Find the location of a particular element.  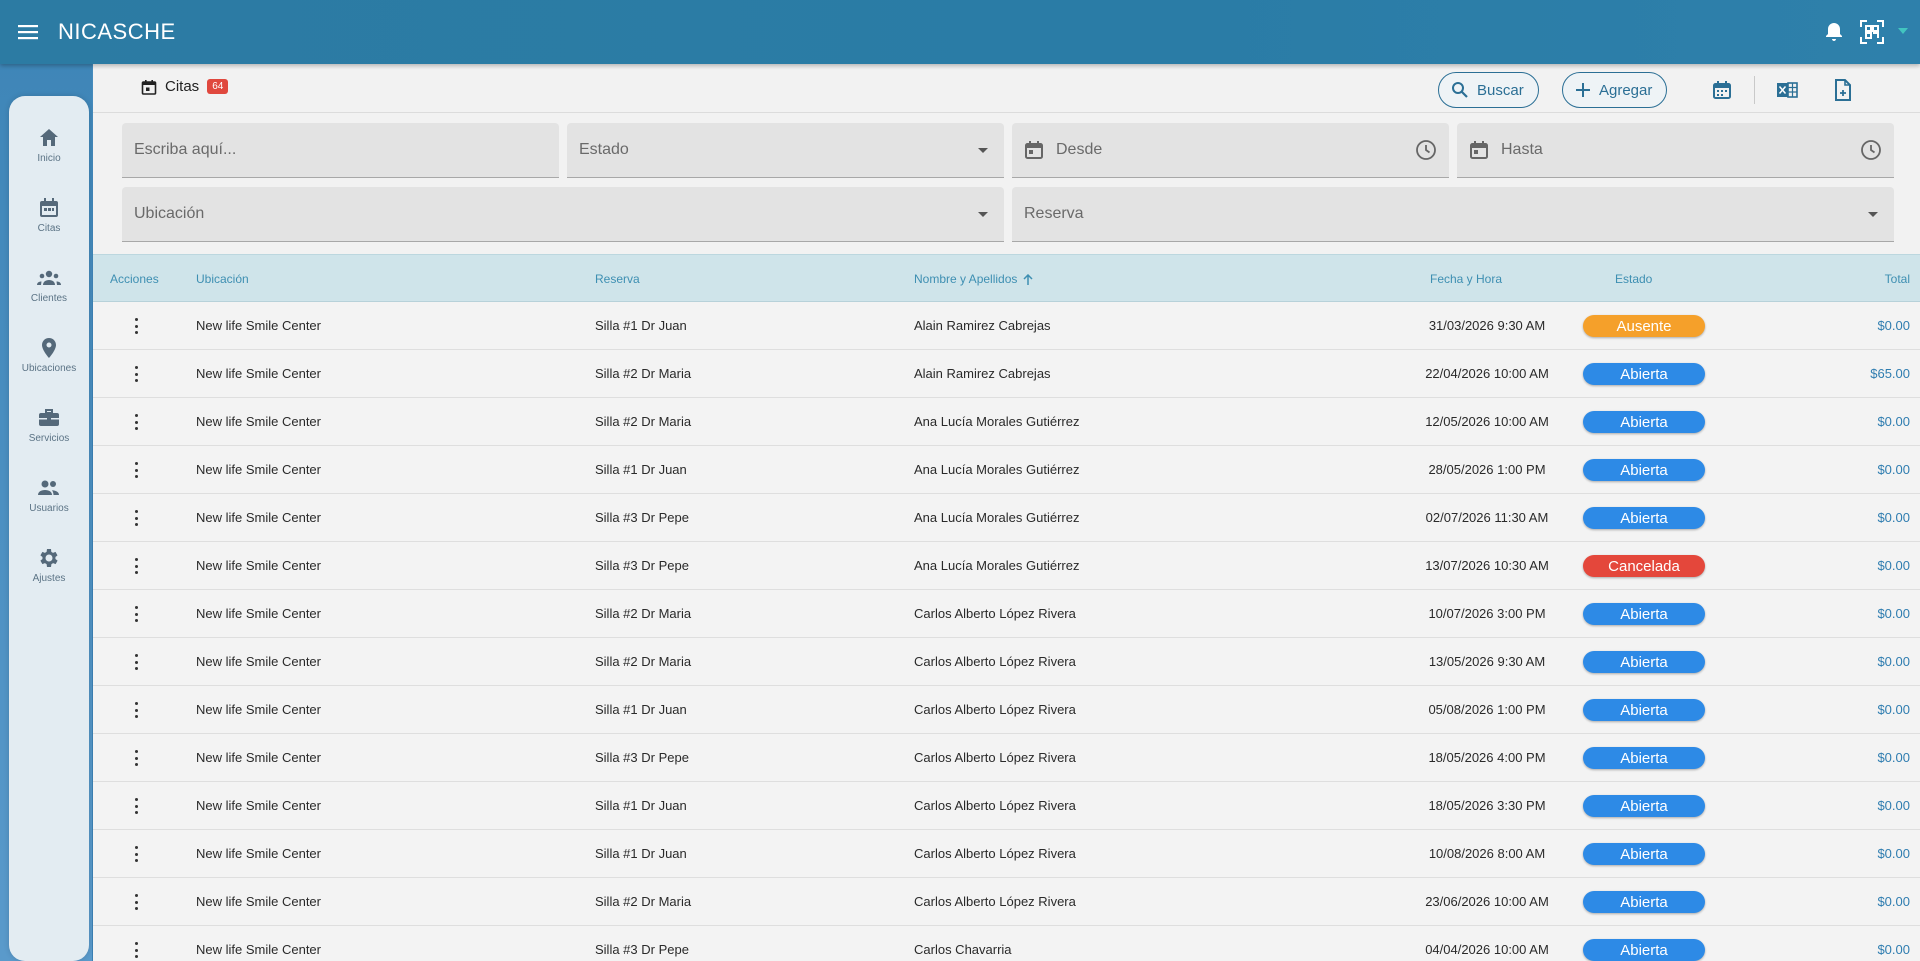

calendar-view-icon is located at coordinates (1722, 90).